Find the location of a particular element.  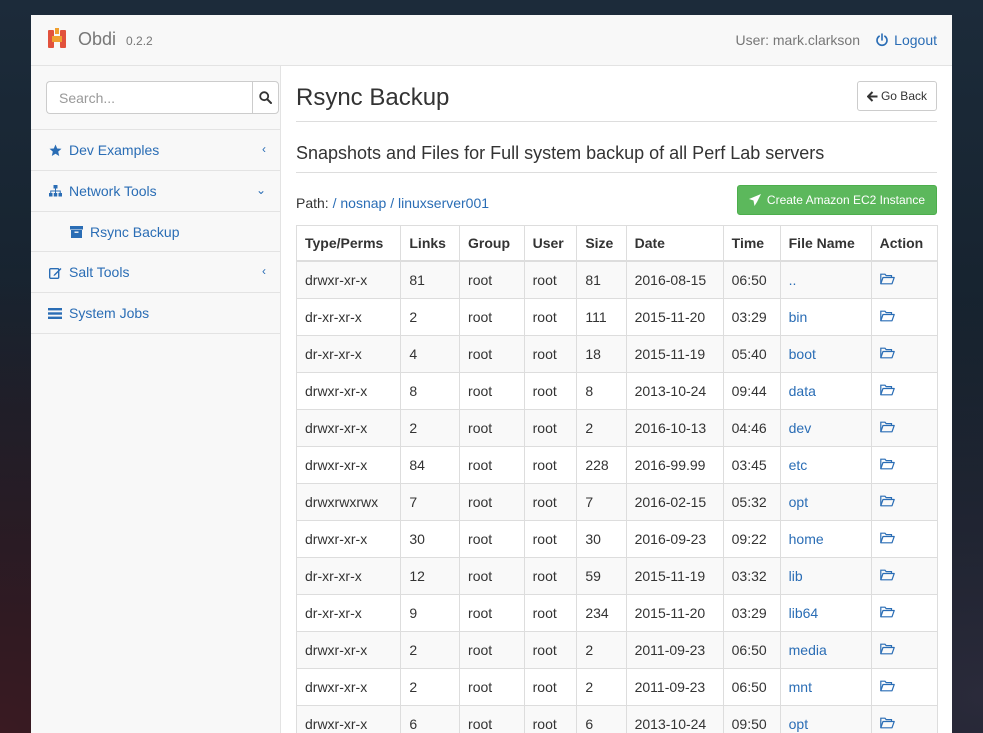

path-link-nosnap: nosnap is located at coordinates (363, 203).